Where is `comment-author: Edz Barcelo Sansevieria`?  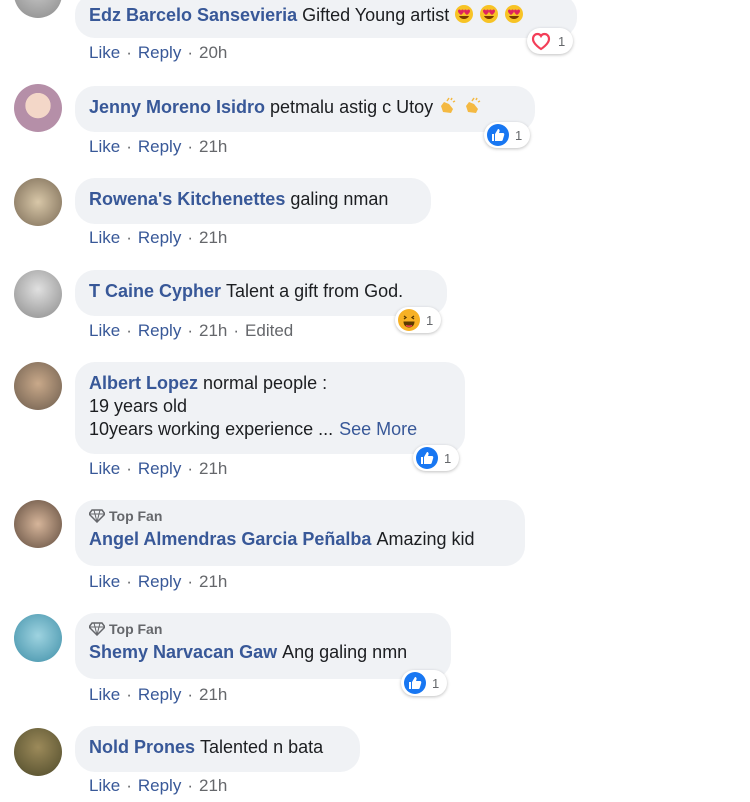 comment-author: Edz Barcelo Sansevieria is located at coordinates (193, 15).